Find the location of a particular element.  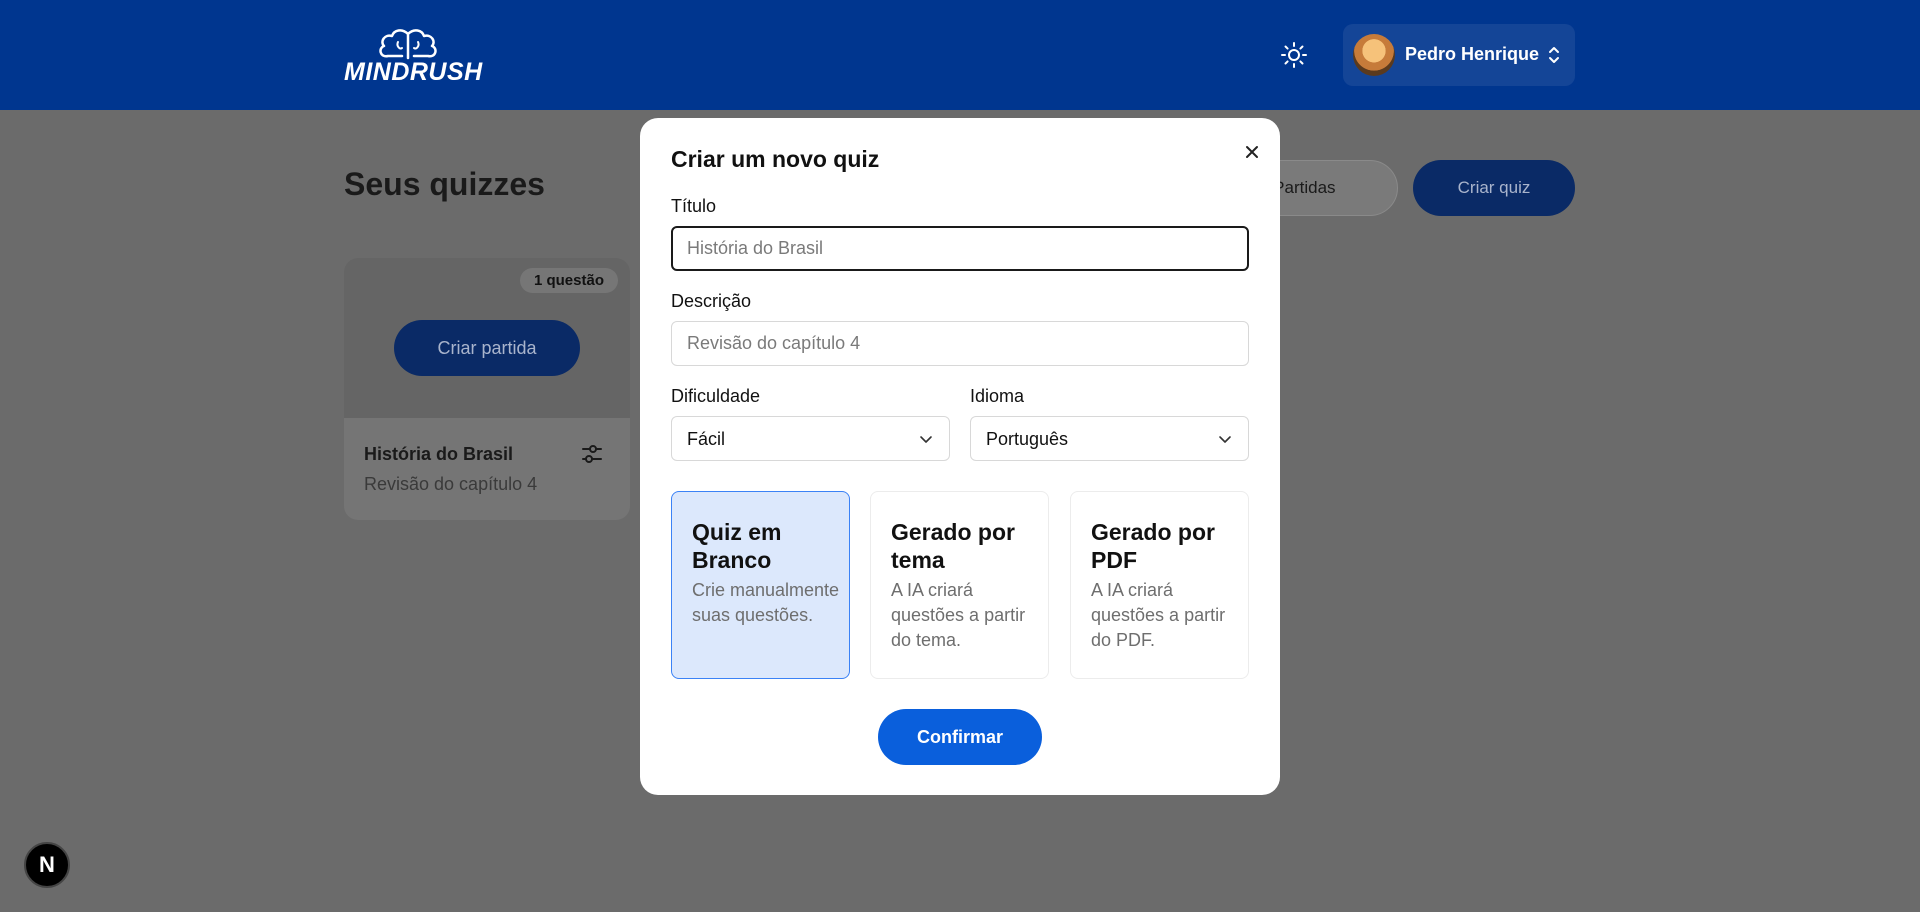

descricao-label: Descrição is located at coordinates (711, 301).